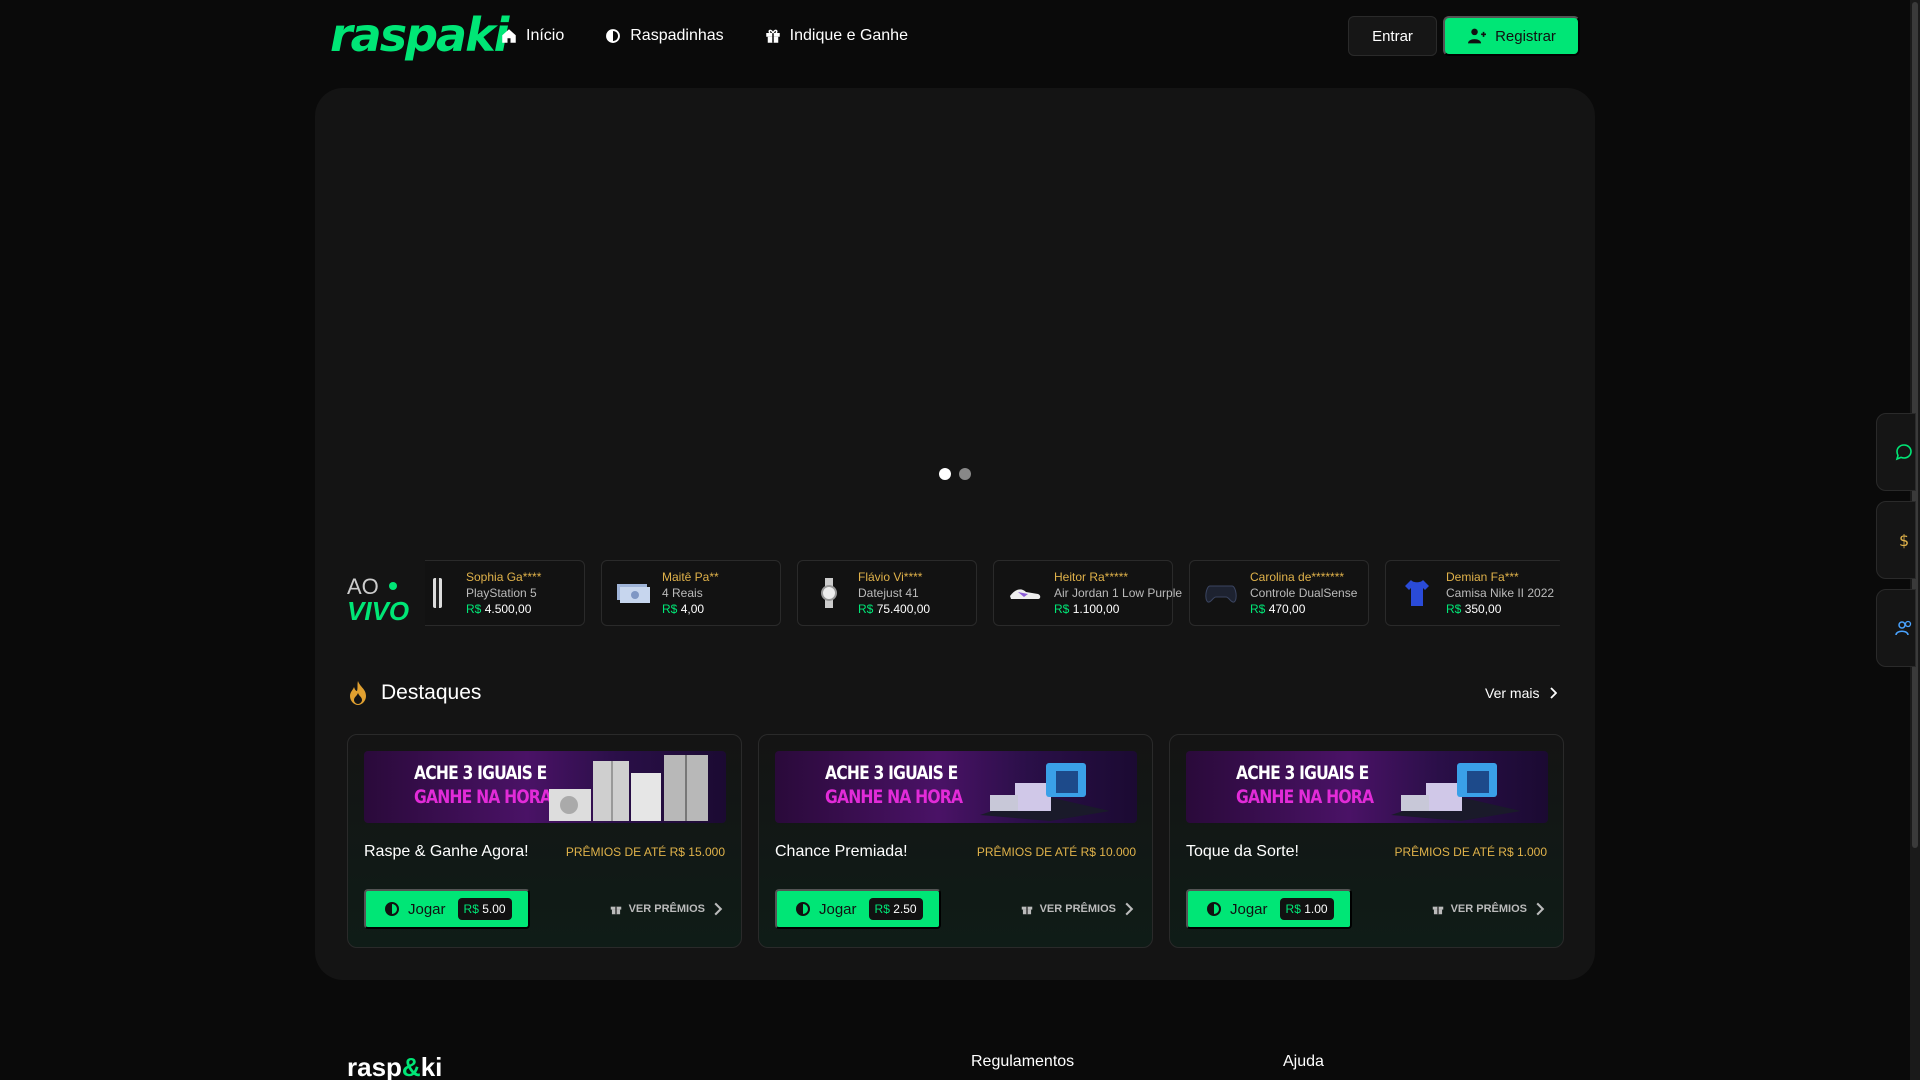 This screenshot has height=1080, width=1920. Describe the element at coordinates (393, 586) in the screenshot. I see `live-indicator-dot` at that location.